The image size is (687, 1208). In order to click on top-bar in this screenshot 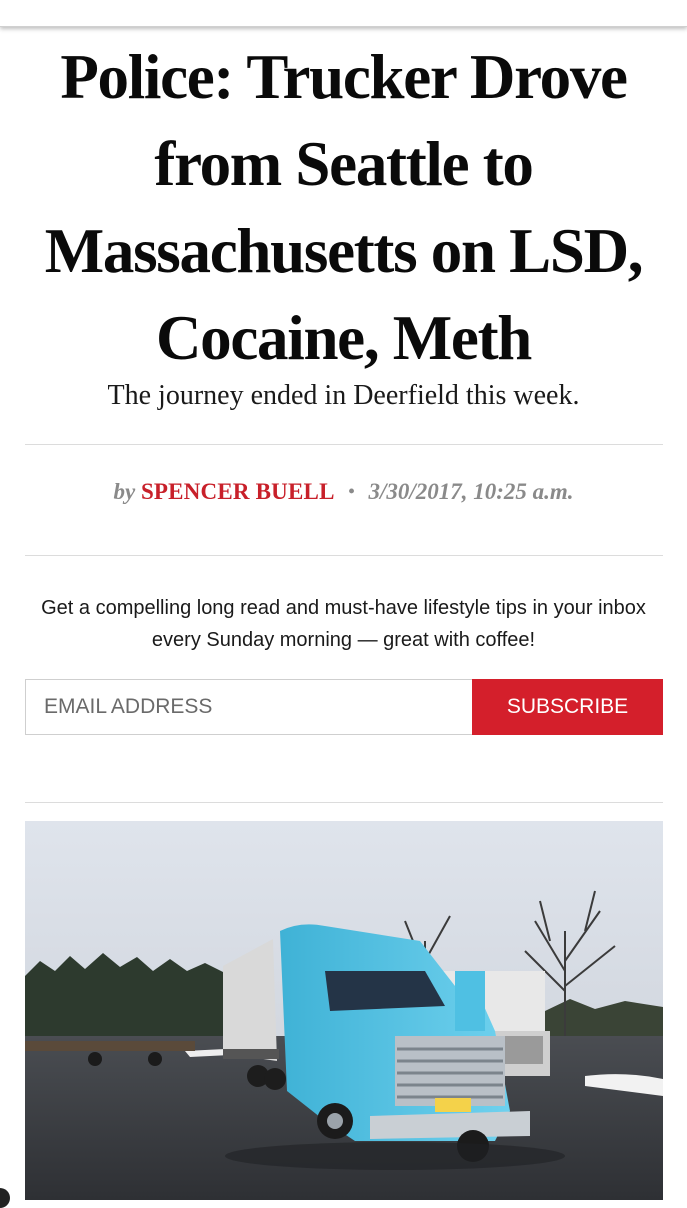, I will do `click(343, 13)`.